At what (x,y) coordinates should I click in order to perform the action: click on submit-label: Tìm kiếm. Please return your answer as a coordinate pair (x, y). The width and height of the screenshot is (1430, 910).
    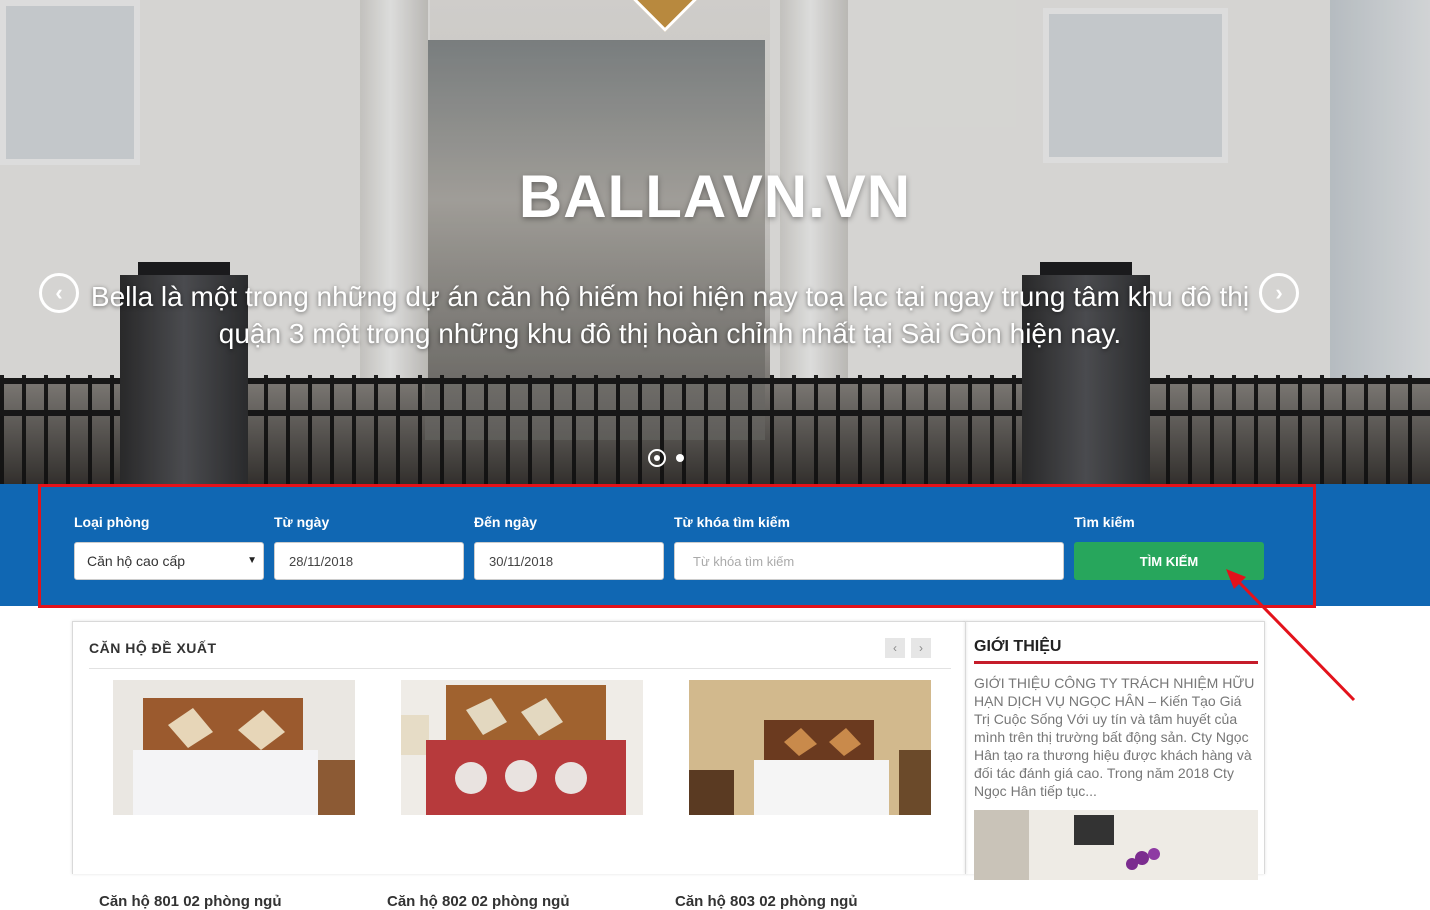
    Looking at the image, I should click on (1104, 522).